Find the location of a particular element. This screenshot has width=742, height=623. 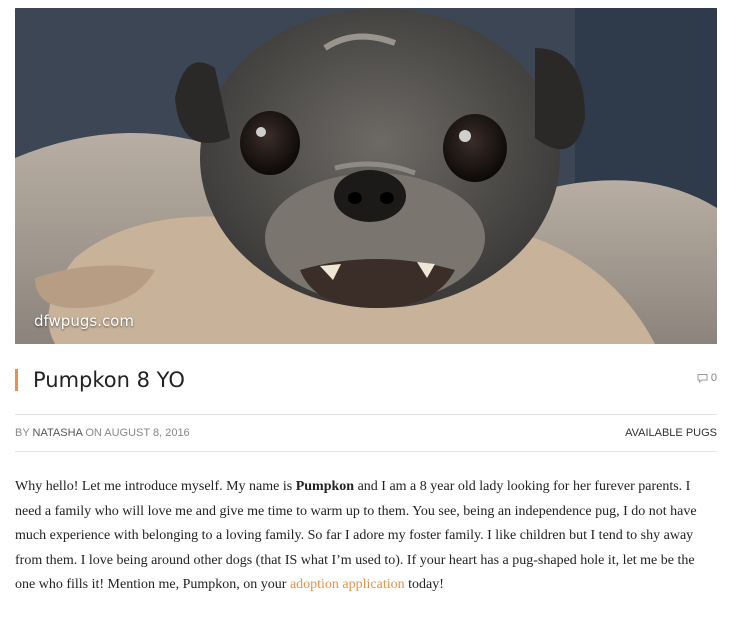

comment-count-link: 0 is located at coordinates (707, 378).